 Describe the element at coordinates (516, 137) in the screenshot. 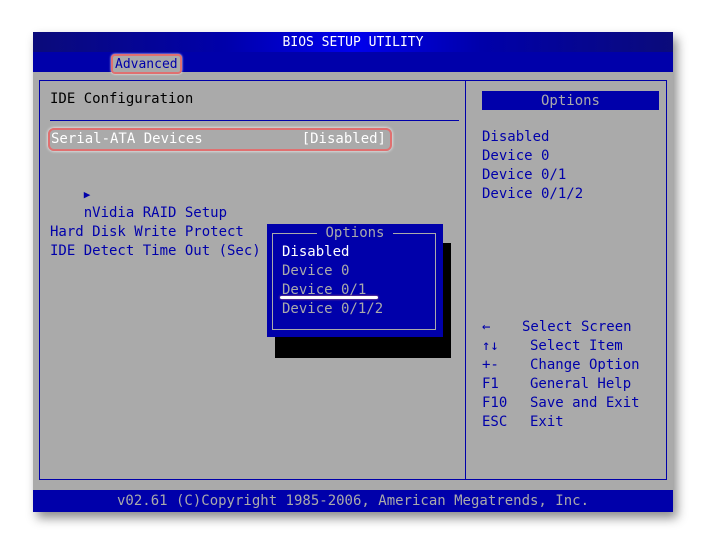

I see `option-list-item: Disabled` at that location.